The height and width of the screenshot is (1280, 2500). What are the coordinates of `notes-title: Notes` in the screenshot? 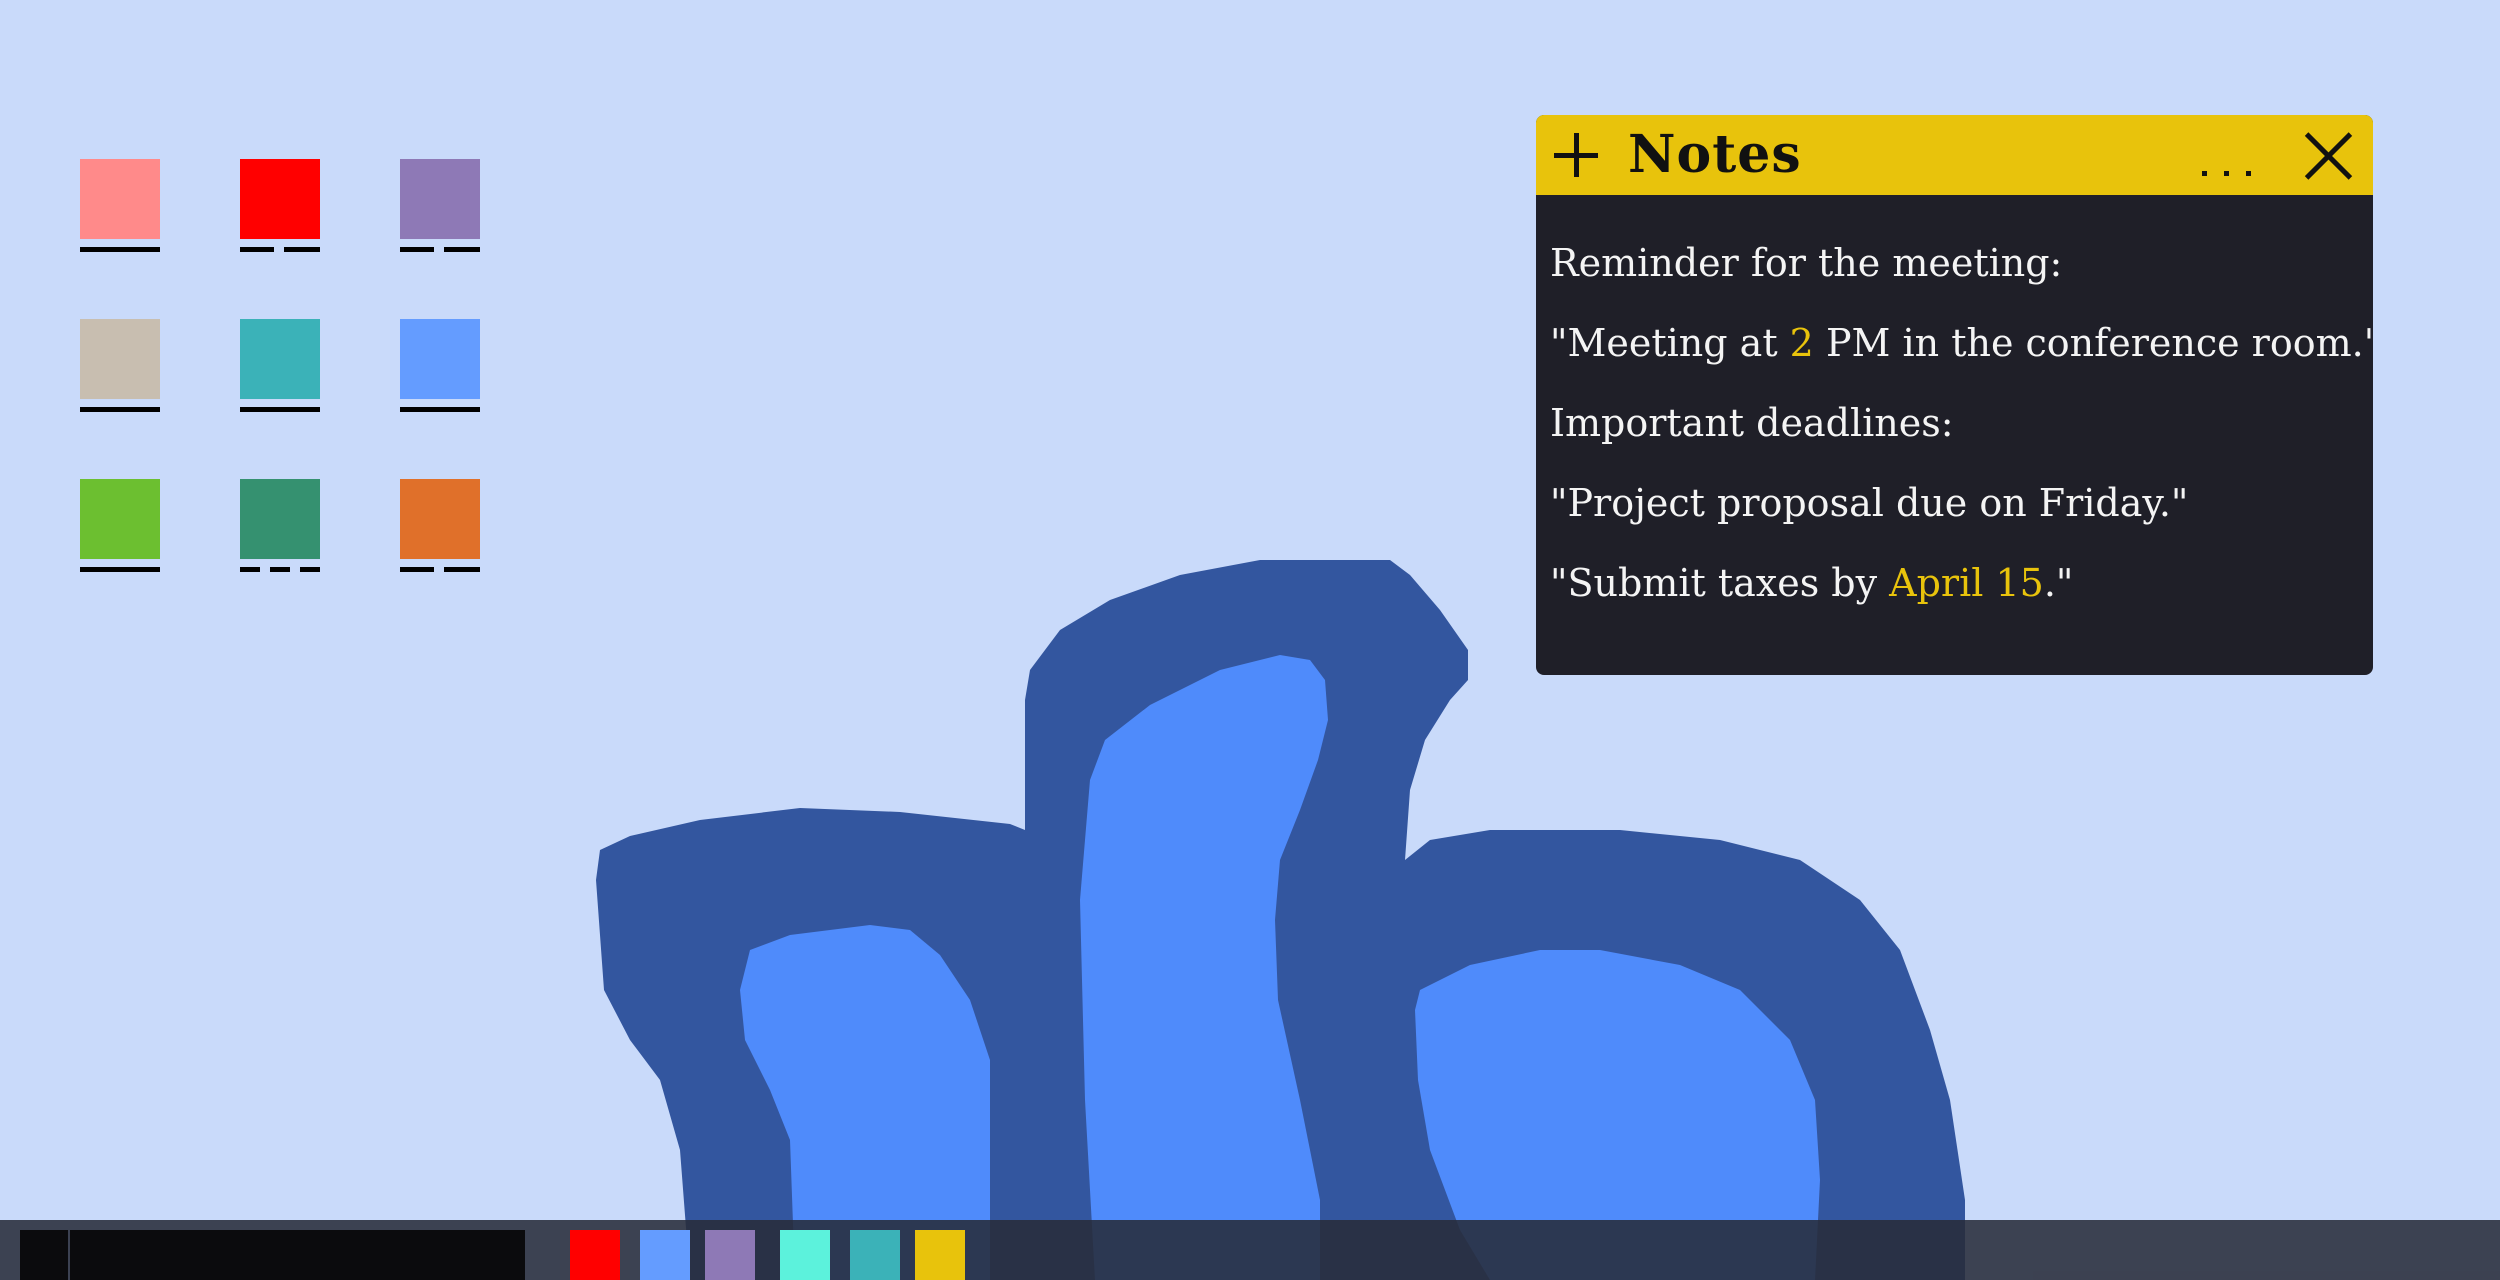 It's located at (1715, 154).